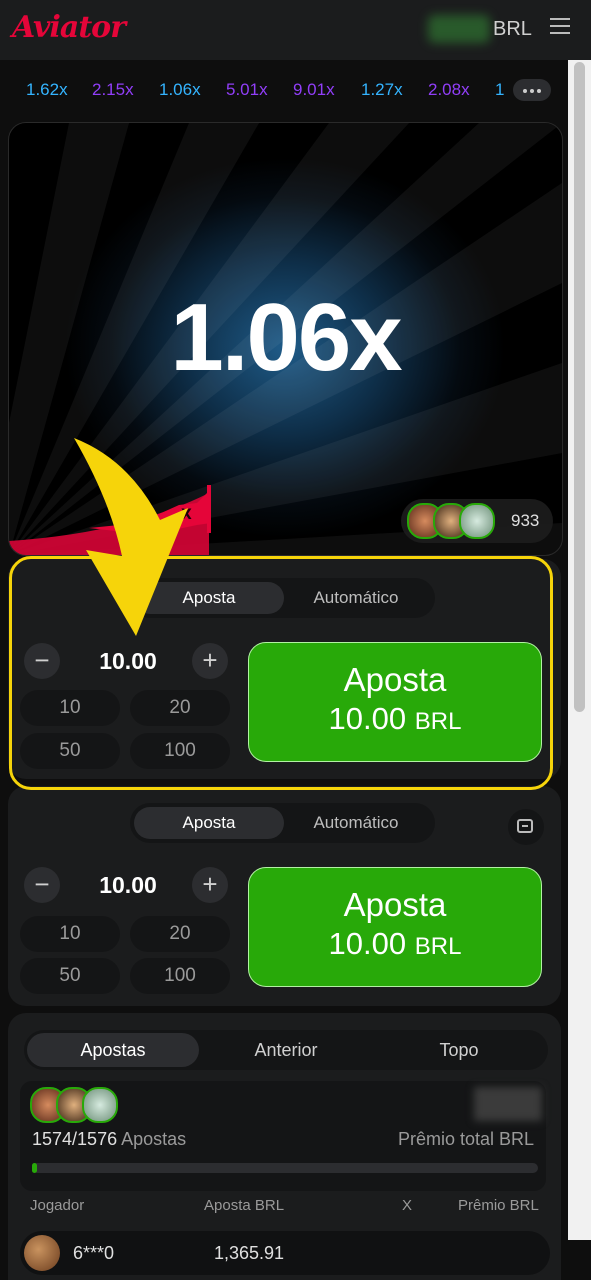 The width and height of the screenshot is (591, 1280). I want to click on quick-amount-button: 20, so click(180, 934).